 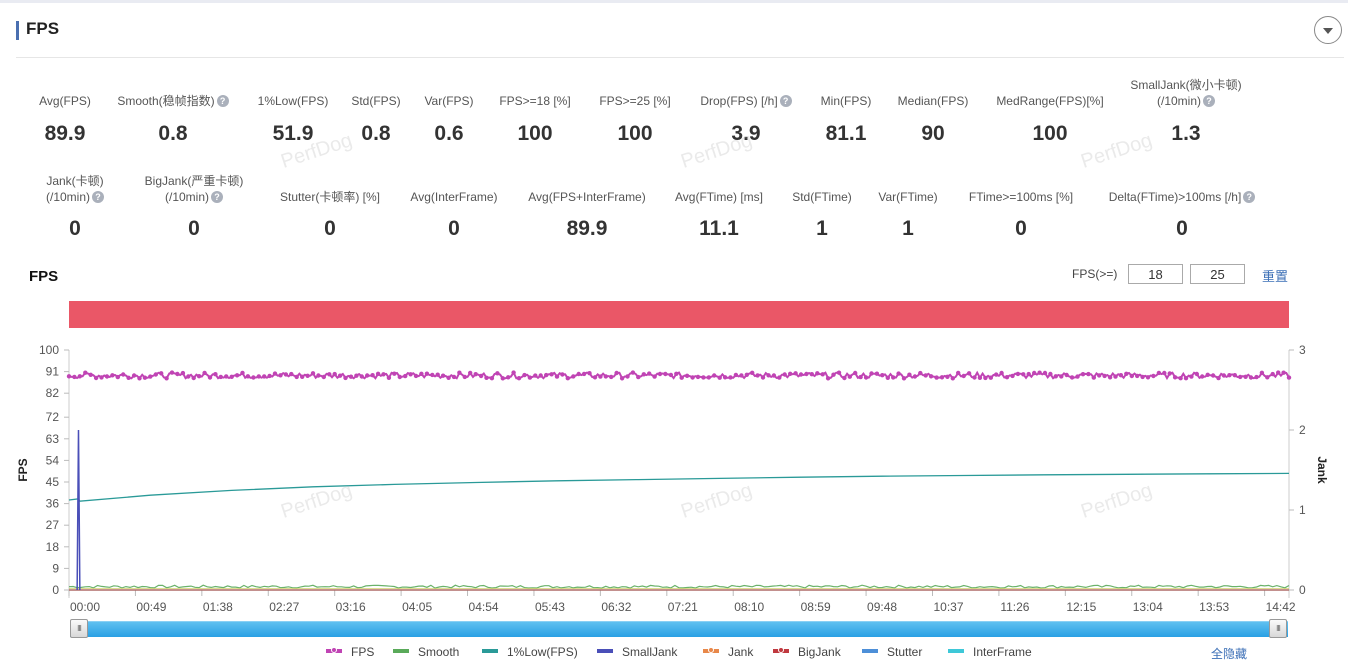 What do you see at coordinates (1148, 607) in the screenshot?
I see `x-tick-label: 13:04` at bounding box center [1148, 607].